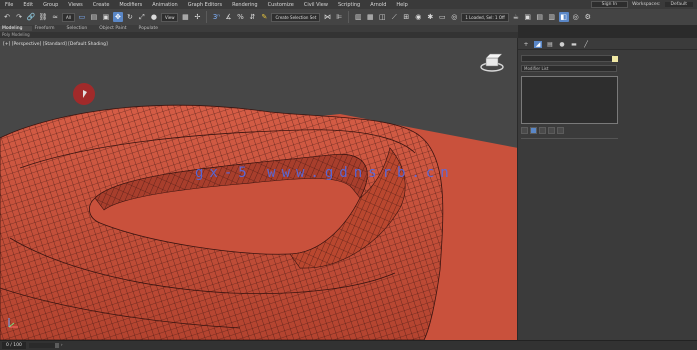 The width and height of the screenshot is (697, 350). What do you see at coordinates (75, 5) in the screenshot?
I see `menu-views: Views` at bounding box center [75, 5].